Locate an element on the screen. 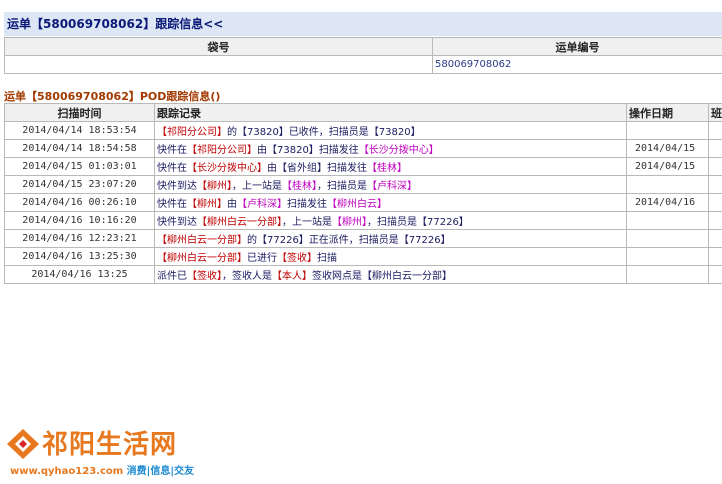 This screenshot has height=484, width=722. site-logo-name: 祁阳生活网 is located at coordinates (110, 445).